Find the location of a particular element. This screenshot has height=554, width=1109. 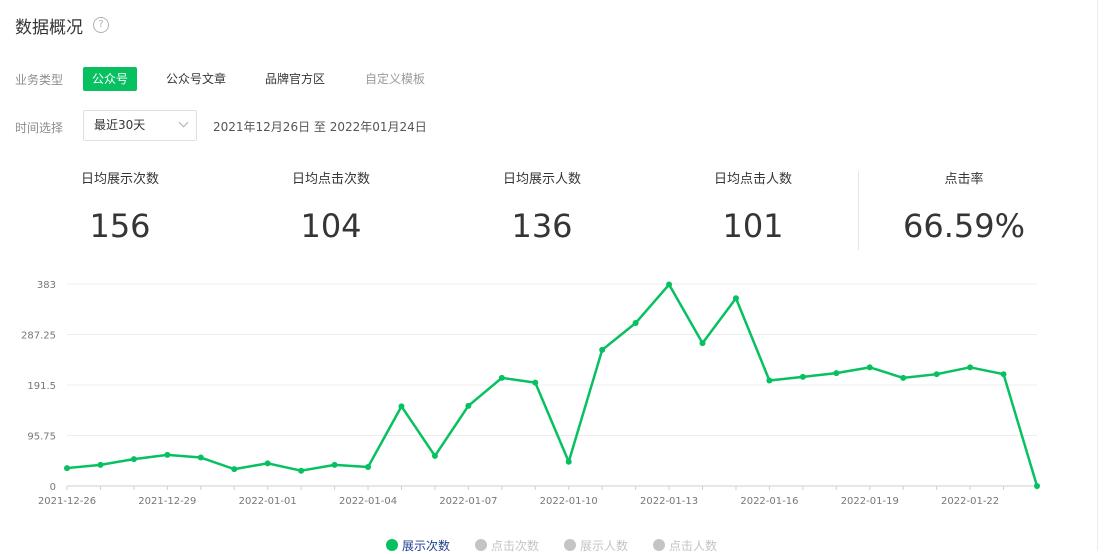

x-tick-label: 2021-12-26 is located at coordinates (67, 501).